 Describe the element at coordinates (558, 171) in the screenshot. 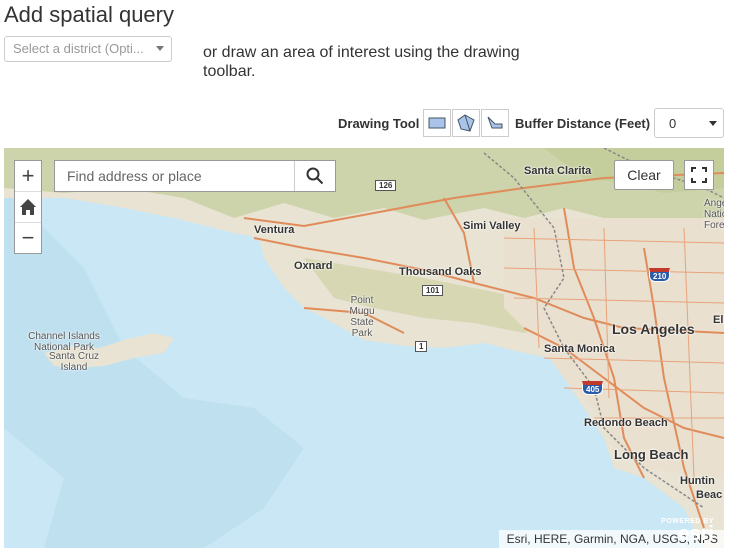

I see `map-label-santa-clarita: Santa Clarita` at that location.